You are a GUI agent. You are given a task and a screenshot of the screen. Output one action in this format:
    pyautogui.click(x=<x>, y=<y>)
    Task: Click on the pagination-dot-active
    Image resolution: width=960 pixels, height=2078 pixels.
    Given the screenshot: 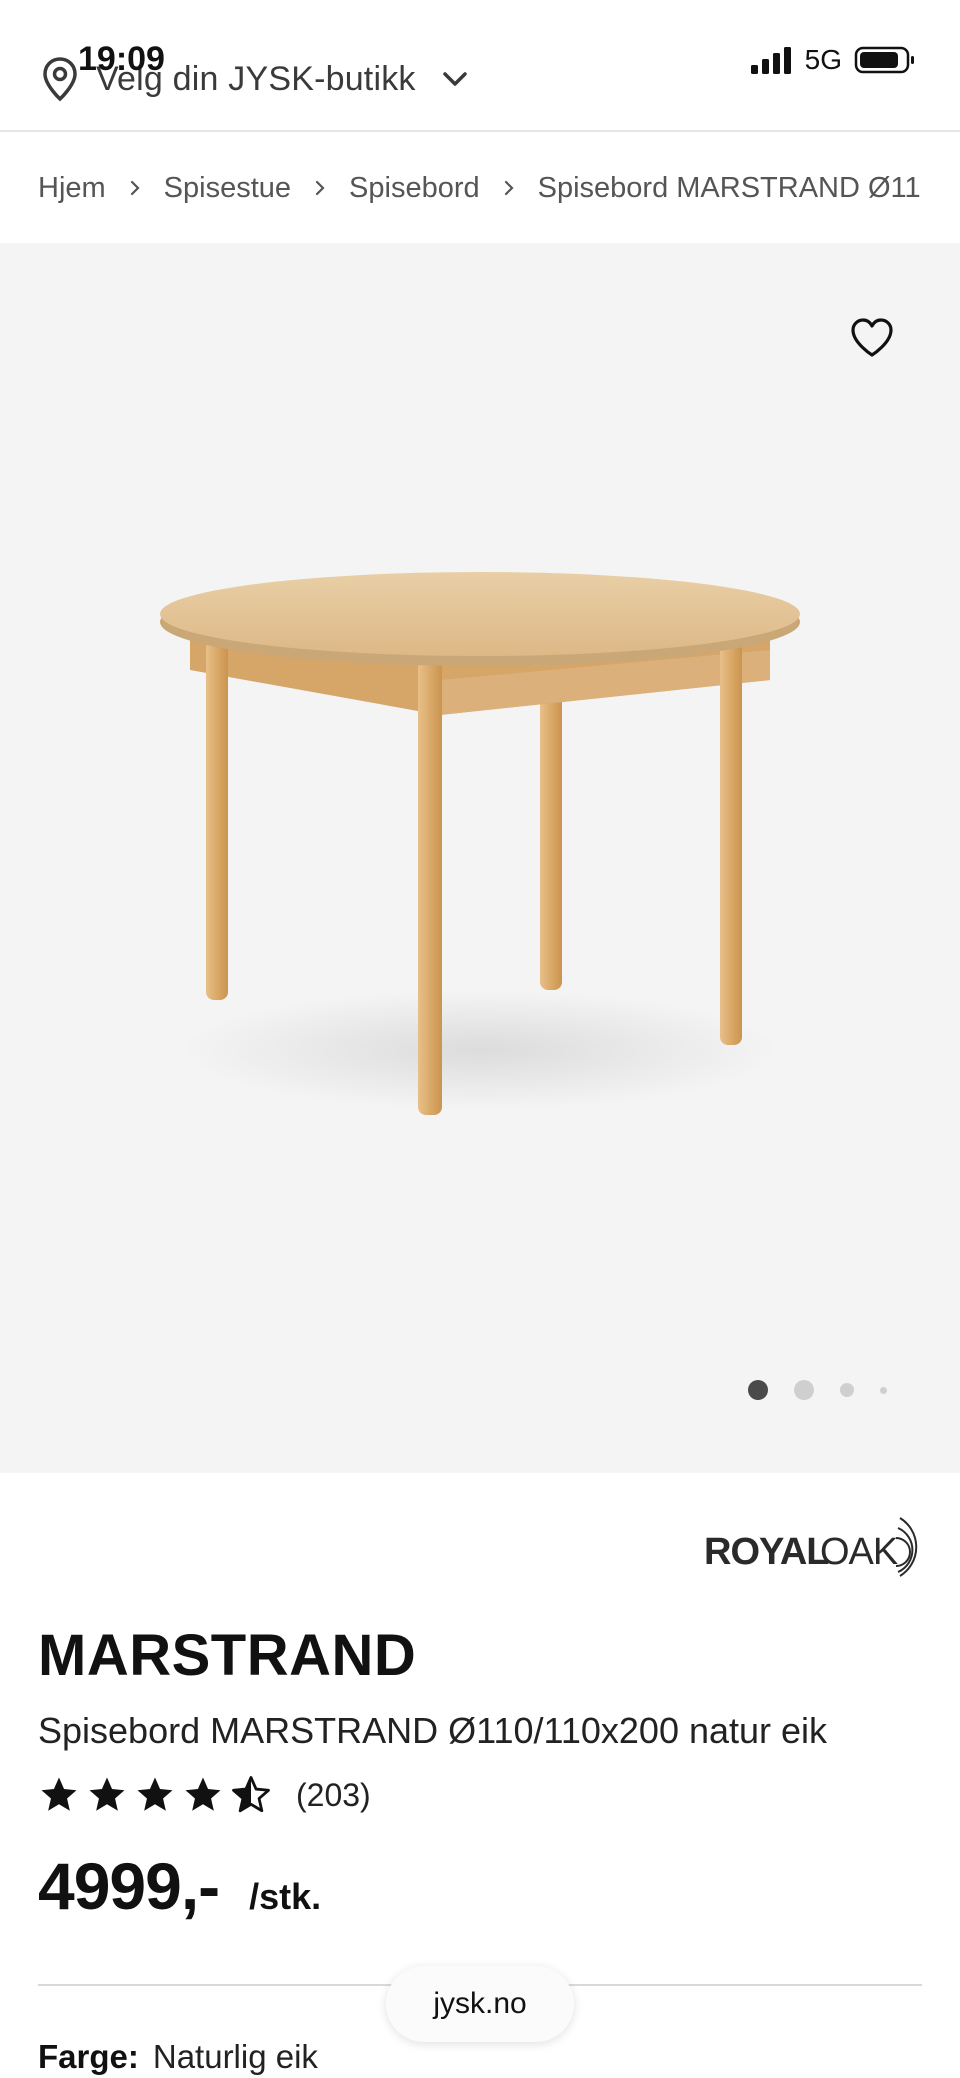 What is the action you would take?
    pyautogui.click(x=758, y=1390)
    